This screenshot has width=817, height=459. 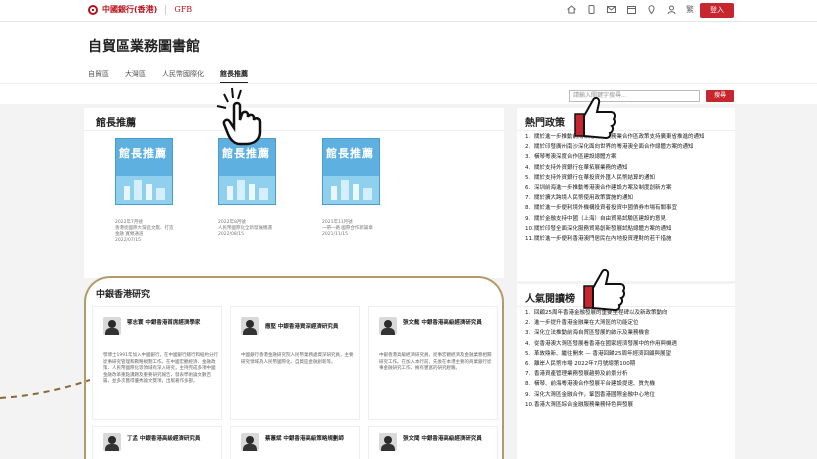 What do you see at coordinates (591, 9) in the screenshot?
I see `phone-icon` at bounding box center [591, 9].